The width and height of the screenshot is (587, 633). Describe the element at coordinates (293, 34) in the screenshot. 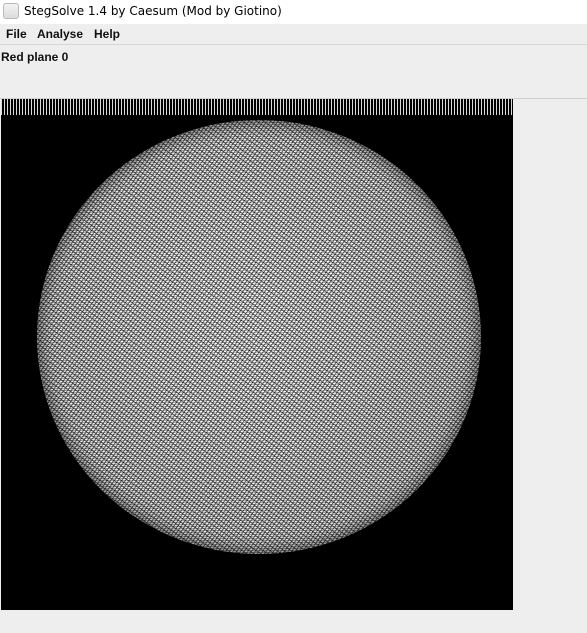

I see `menu-bar: File Analyse Help` at that location.